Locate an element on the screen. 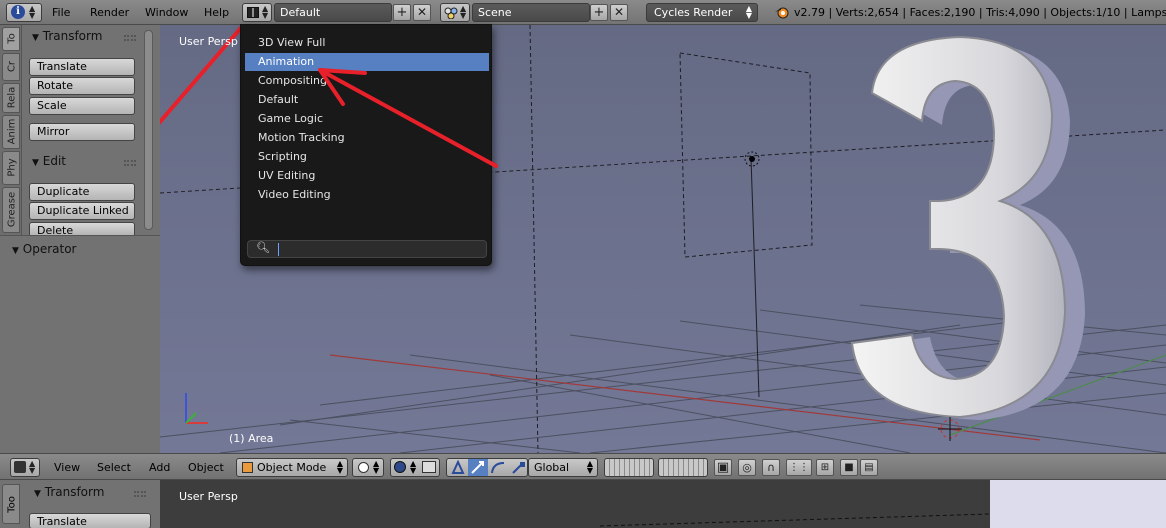 Image resolution: width=1166 pixels, height=528 pixels. rotate-button: Rotate is located at coordinates (82, 86).